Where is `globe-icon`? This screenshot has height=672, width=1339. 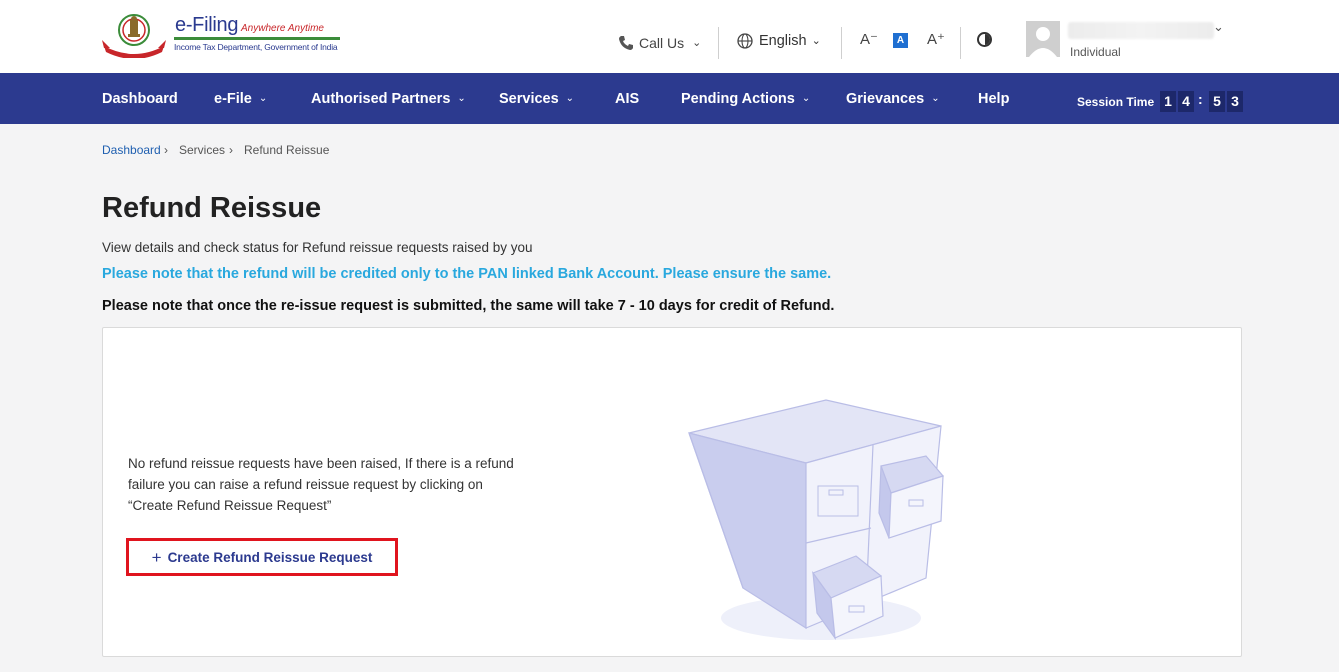
globe-icon is located at coordinates (745, 40).